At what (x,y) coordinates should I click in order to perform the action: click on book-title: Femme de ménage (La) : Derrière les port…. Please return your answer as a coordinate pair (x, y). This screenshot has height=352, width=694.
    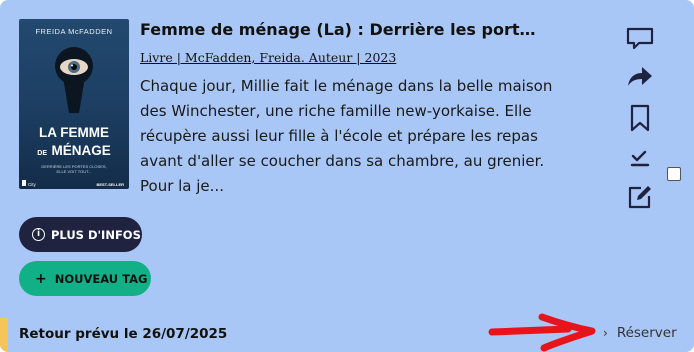
    Looking at the image, I should click on (340, 29).